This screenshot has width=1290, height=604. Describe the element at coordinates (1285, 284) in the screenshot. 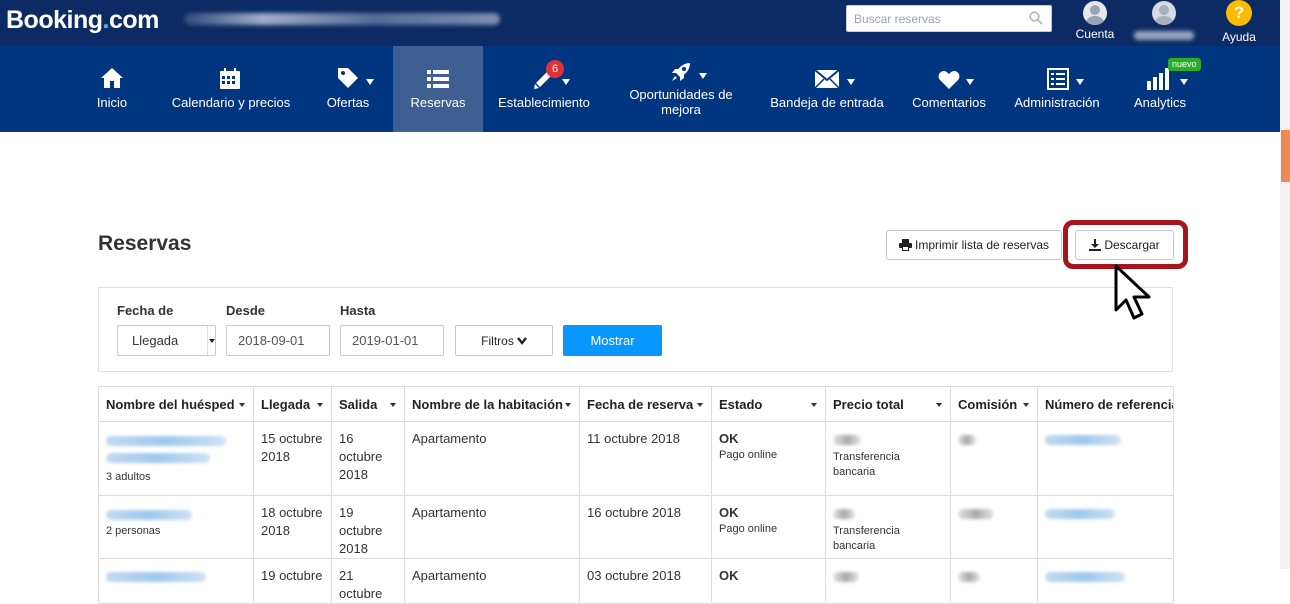

I see `scrollbar-track` at that location.